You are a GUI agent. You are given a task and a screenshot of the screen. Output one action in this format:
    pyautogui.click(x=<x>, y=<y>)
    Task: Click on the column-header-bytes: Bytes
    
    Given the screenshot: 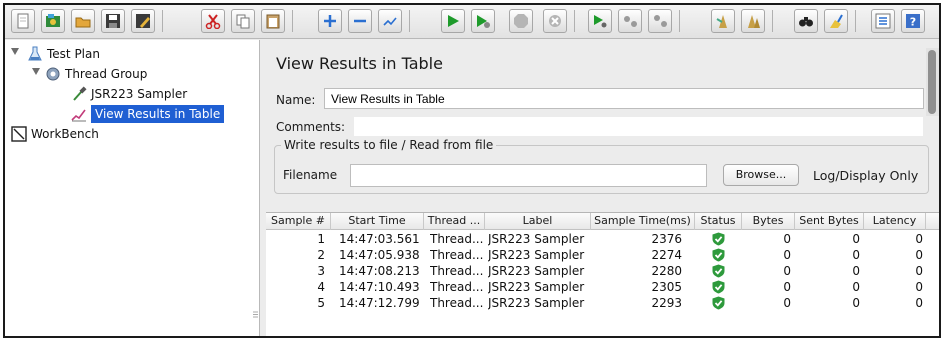 What is the action you would take?
    pyautogui.click(x=768, y=221)
    